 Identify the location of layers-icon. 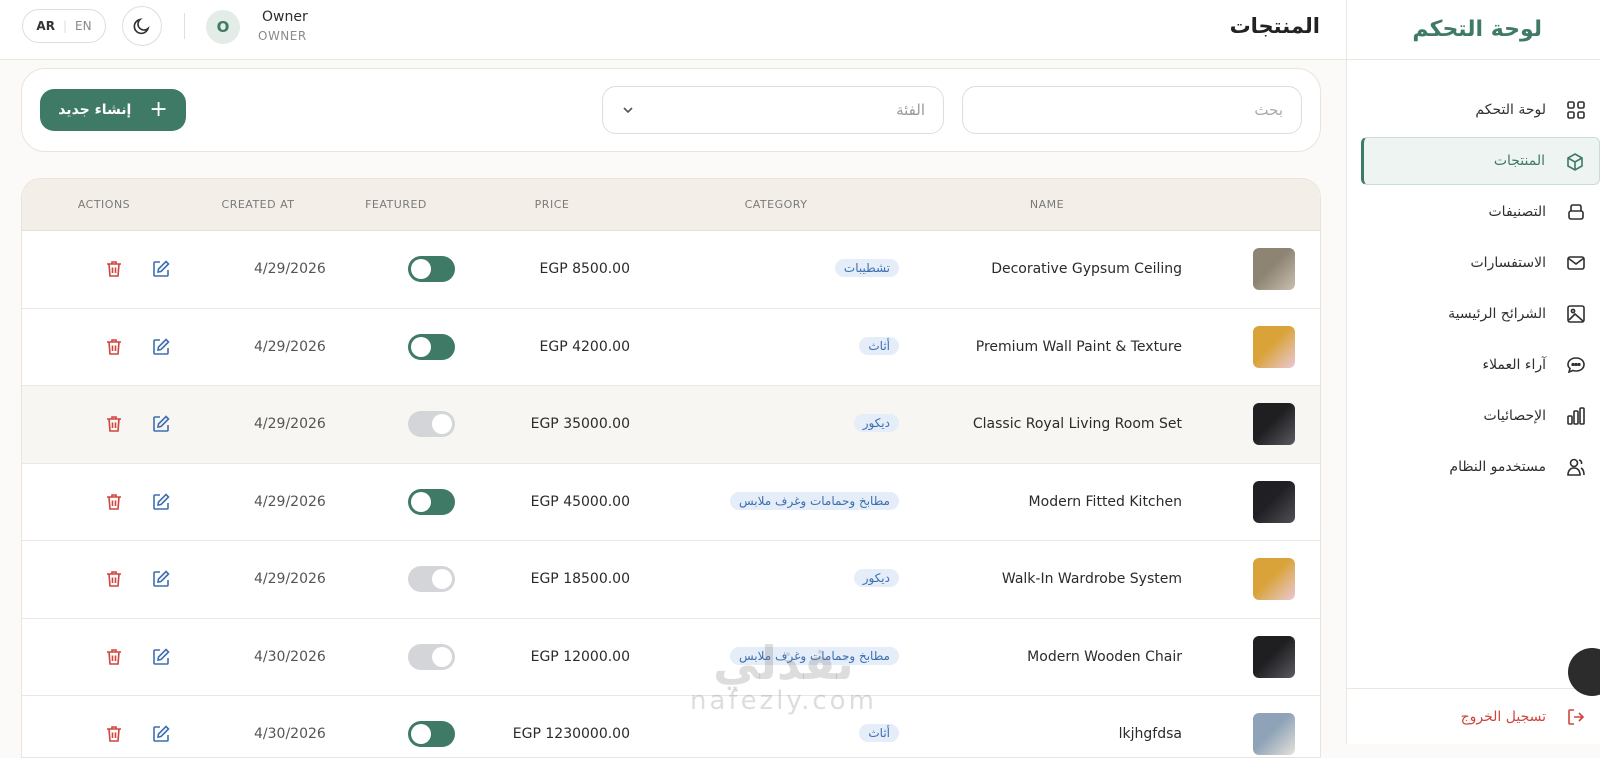
(1576, 212).